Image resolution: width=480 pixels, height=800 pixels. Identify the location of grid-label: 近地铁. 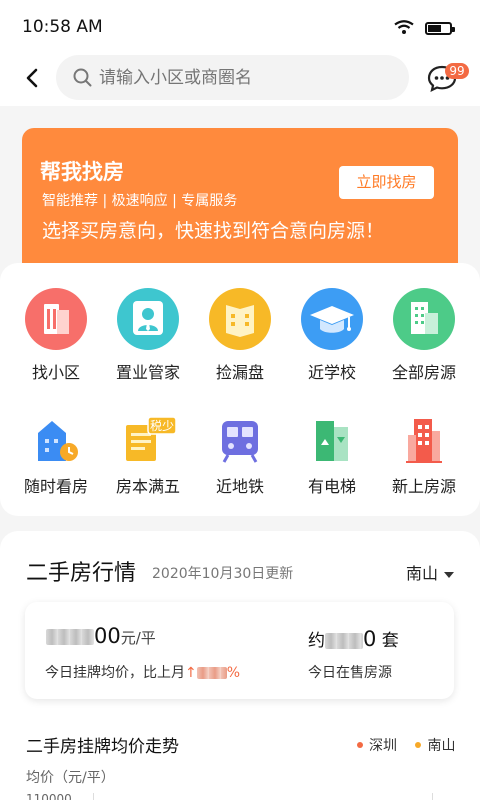
(239, 486).